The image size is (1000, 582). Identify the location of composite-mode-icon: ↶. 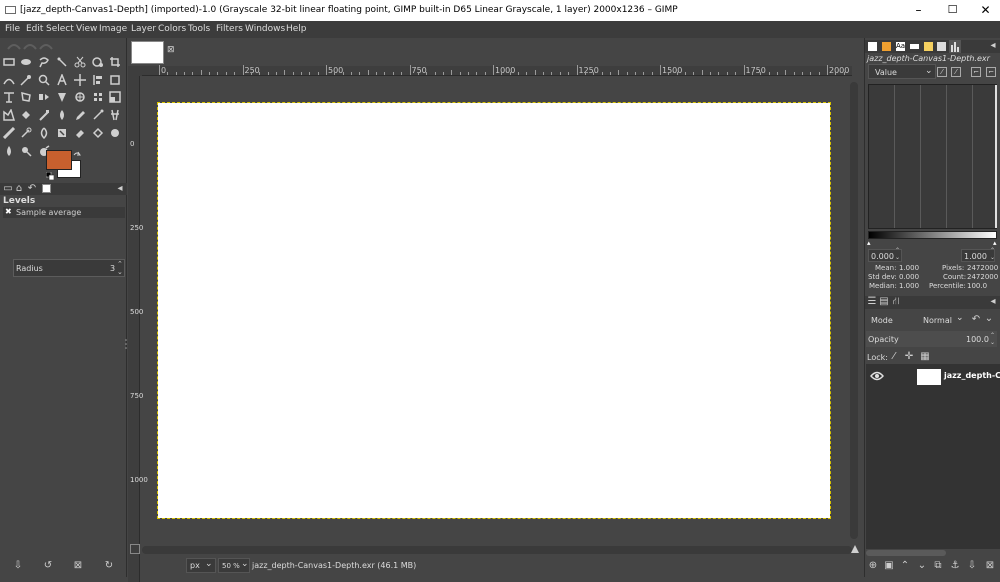
(976, 319).